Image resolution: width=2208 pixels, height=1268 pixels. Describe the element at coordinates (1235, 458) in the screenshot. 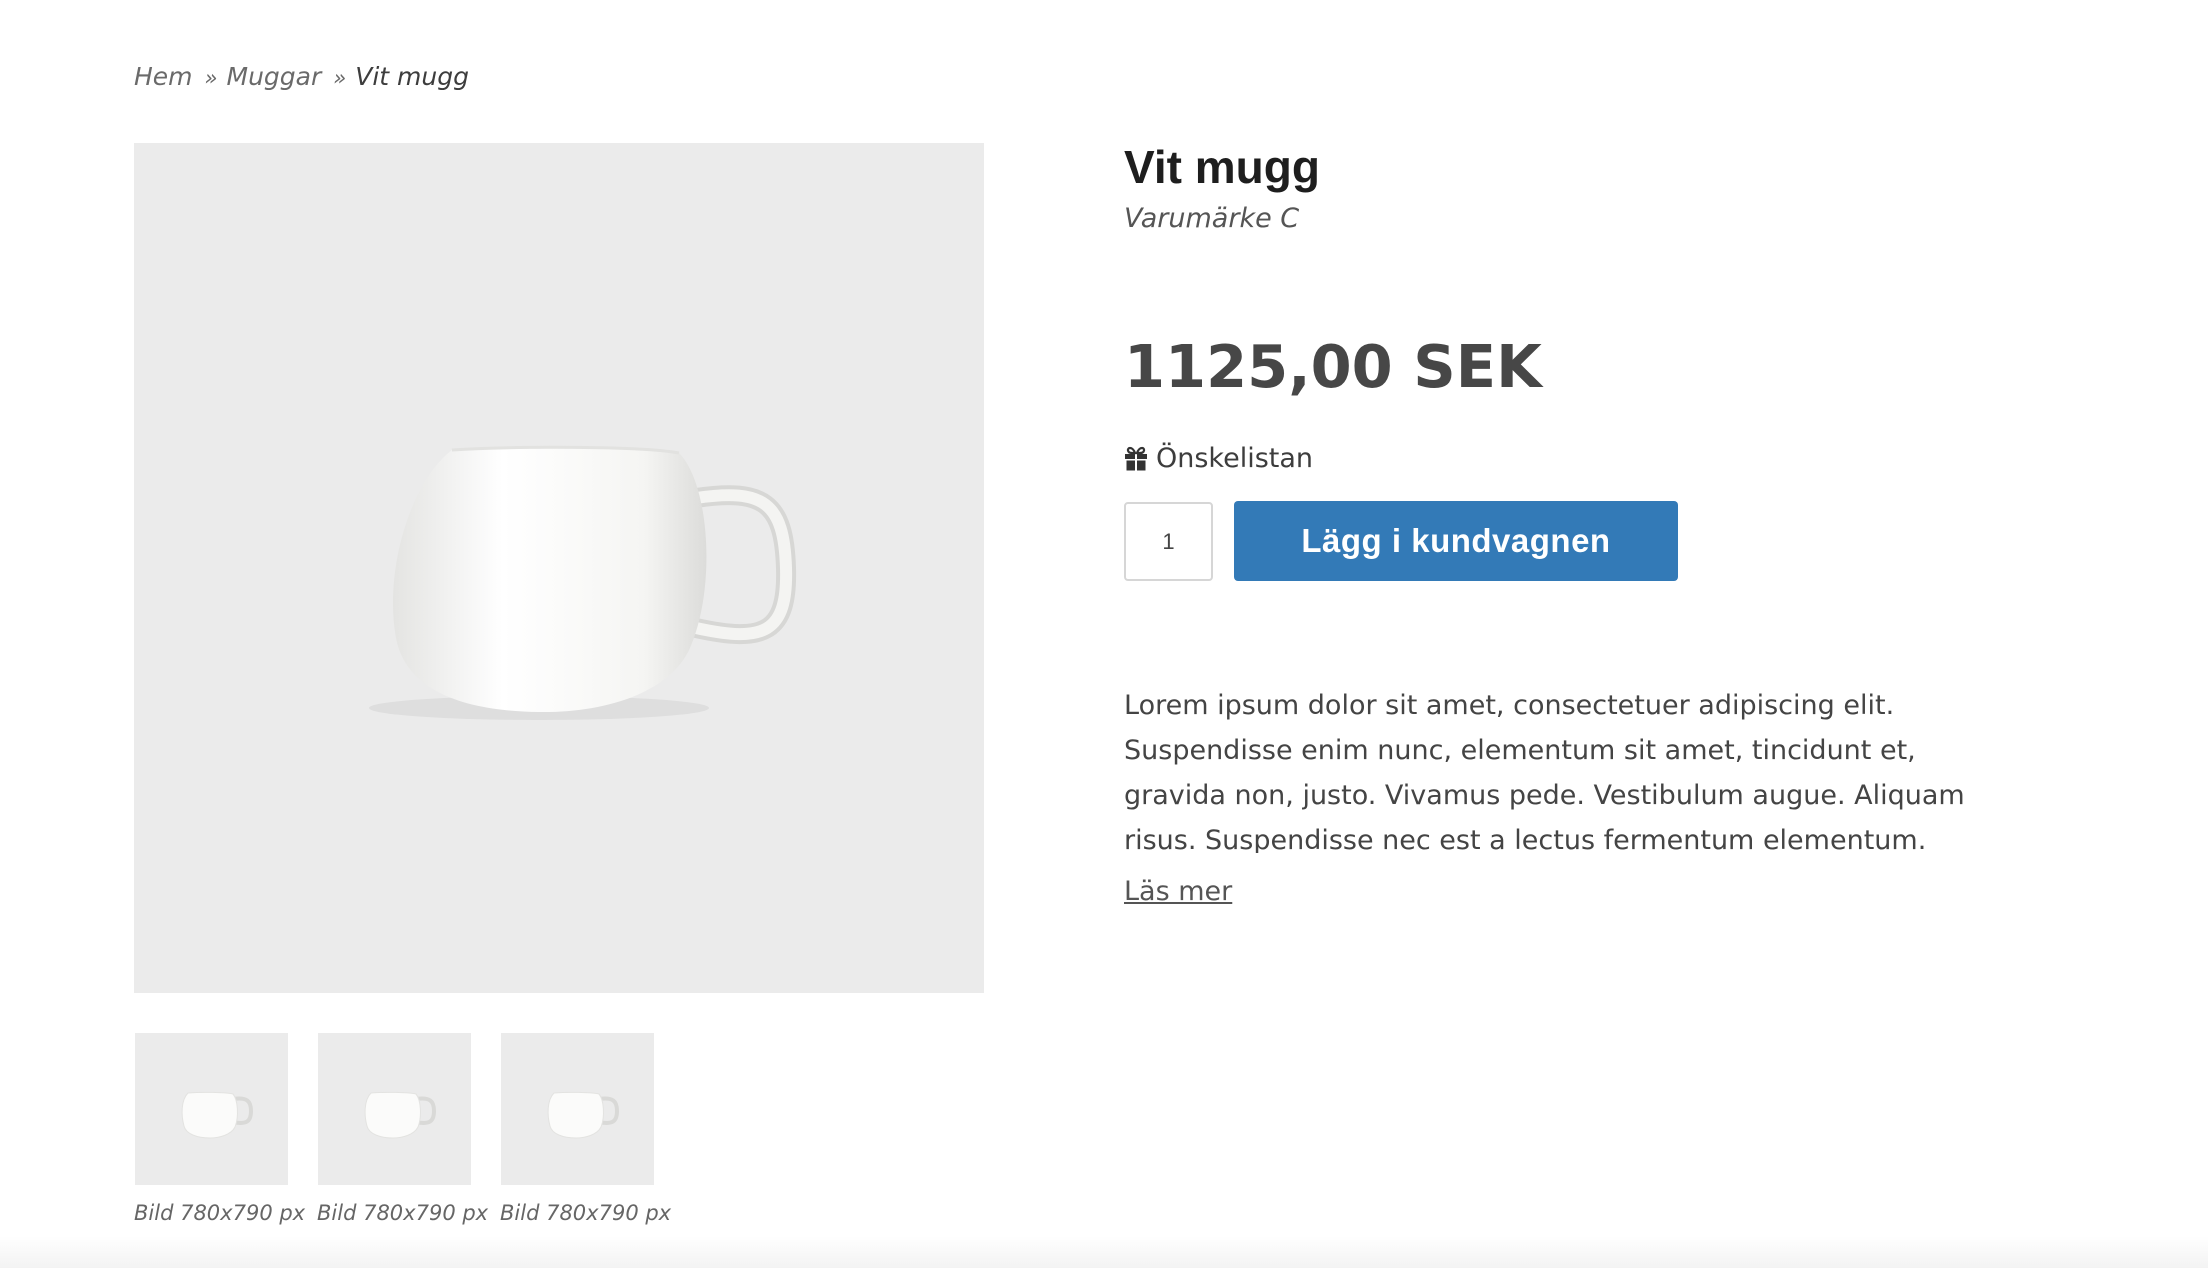

I see `wishlist-label: Önskelistan` at that location.